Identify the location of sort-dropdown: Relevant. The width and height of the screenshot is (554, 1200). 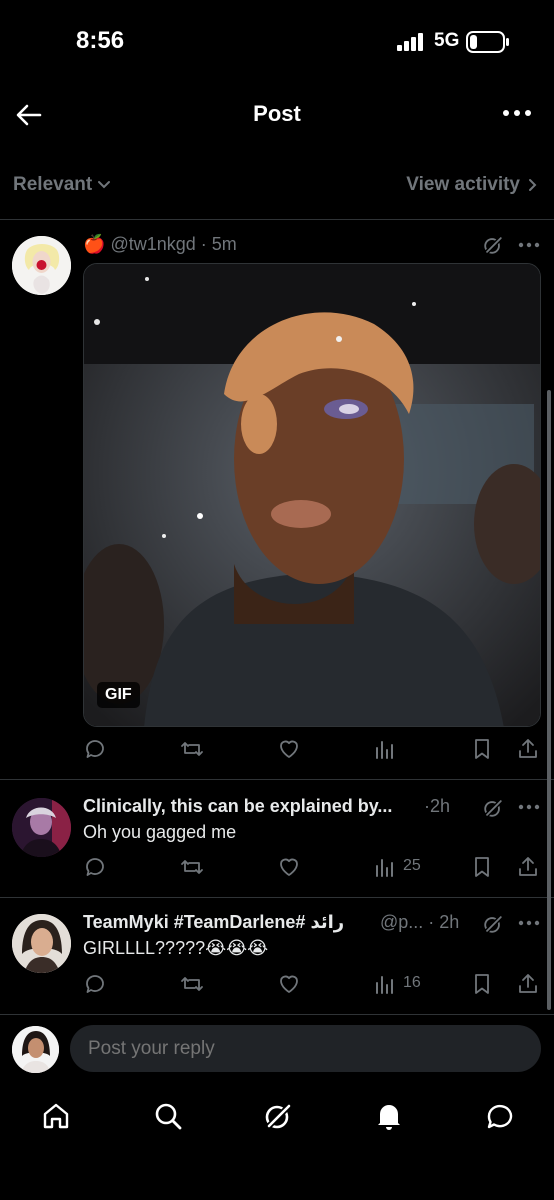
(62, 185).